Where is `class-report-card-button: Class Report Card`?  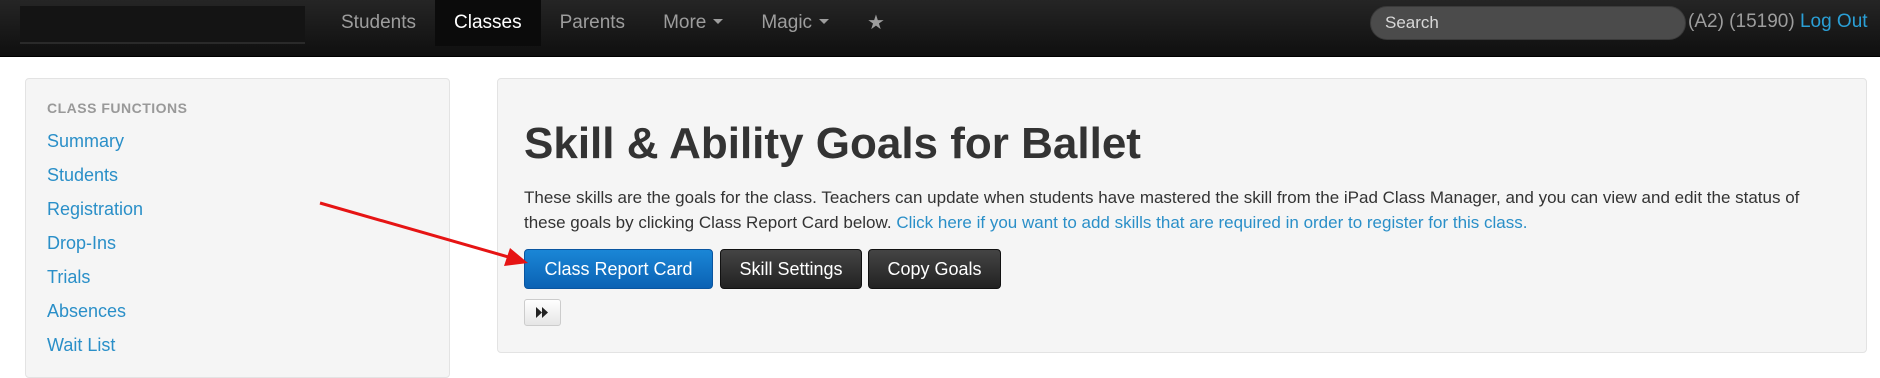 class-report-card-button: Class Report Card is located at coordinates (618, 269).